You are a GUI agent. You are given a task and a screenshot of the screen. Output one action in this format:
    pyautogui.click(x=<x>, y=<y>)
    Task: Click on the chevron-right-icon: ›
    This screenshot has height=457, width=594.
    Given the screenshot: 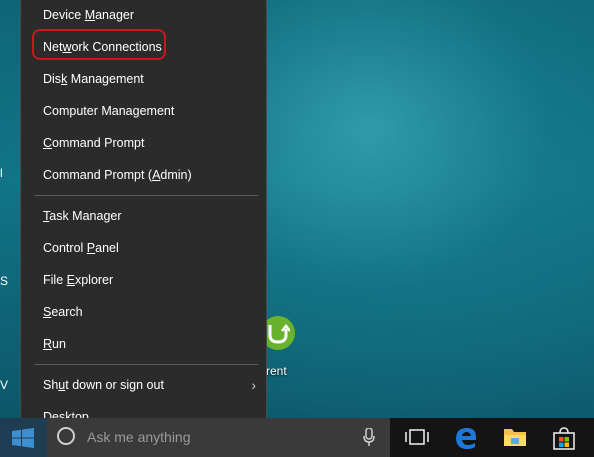 What is the action you would take?
    pyautogui.click(x=253, y=385)
    